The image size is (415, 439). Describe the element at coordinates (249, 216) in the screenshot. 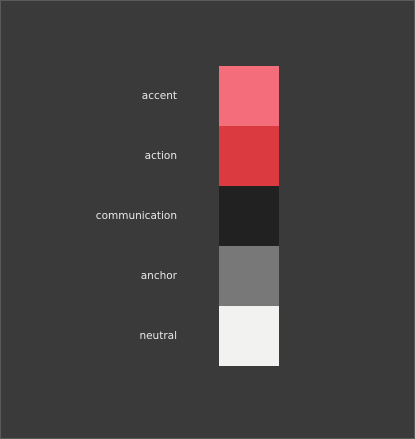

I see `swatch-communication` at that location.